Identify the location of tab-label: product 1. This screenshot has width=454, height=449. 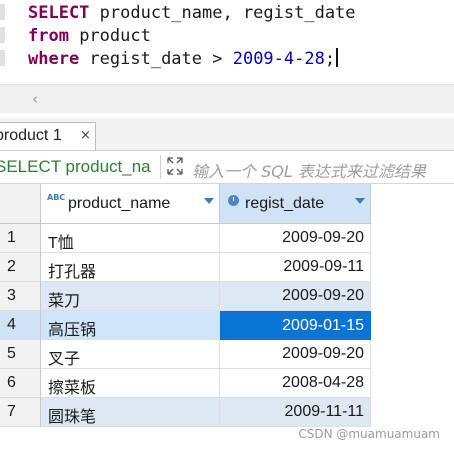
(31, 135).